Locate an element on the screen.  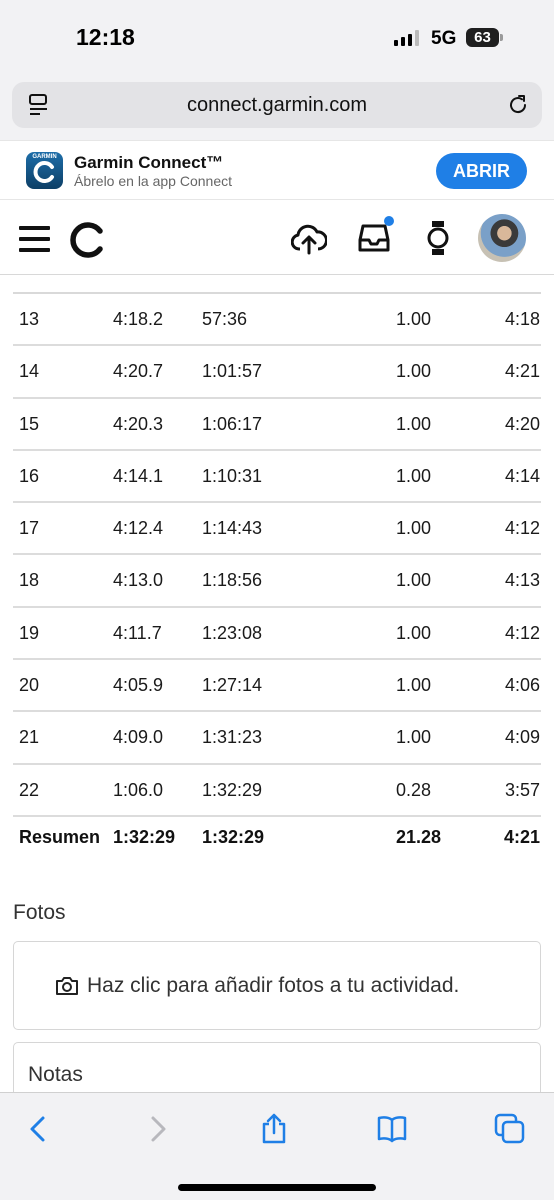
lap-time: 4:11.7 is located at coordinates (137, 632).